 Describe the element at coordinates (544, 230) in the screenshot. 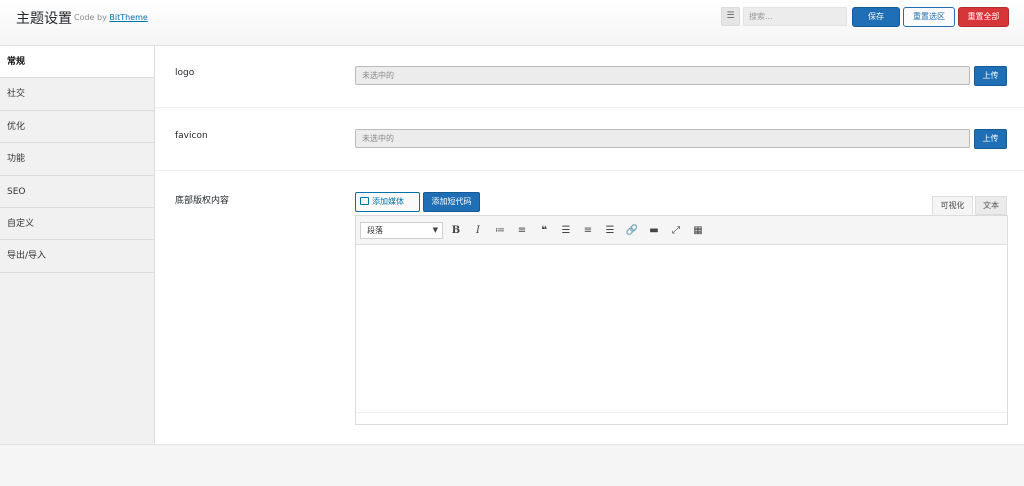

I see `blockquote-icon: ❝` at that location.